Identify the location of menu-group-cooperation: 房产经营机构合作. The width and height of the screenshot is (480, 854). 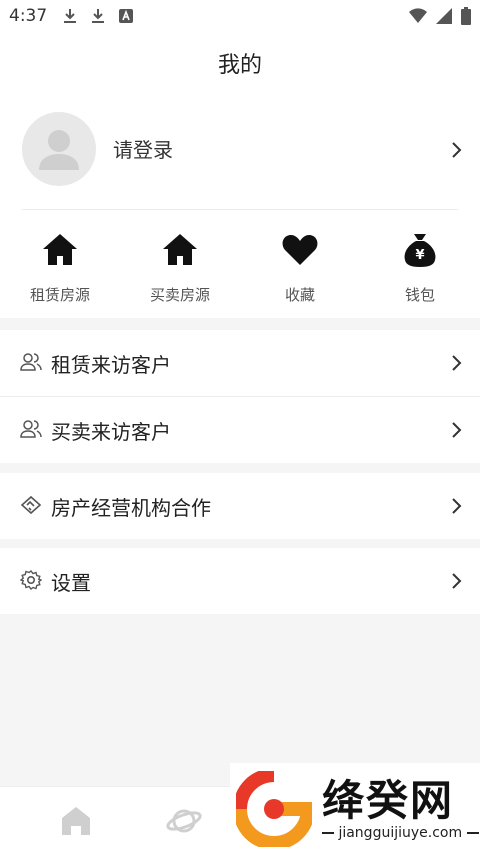
(240, 506).